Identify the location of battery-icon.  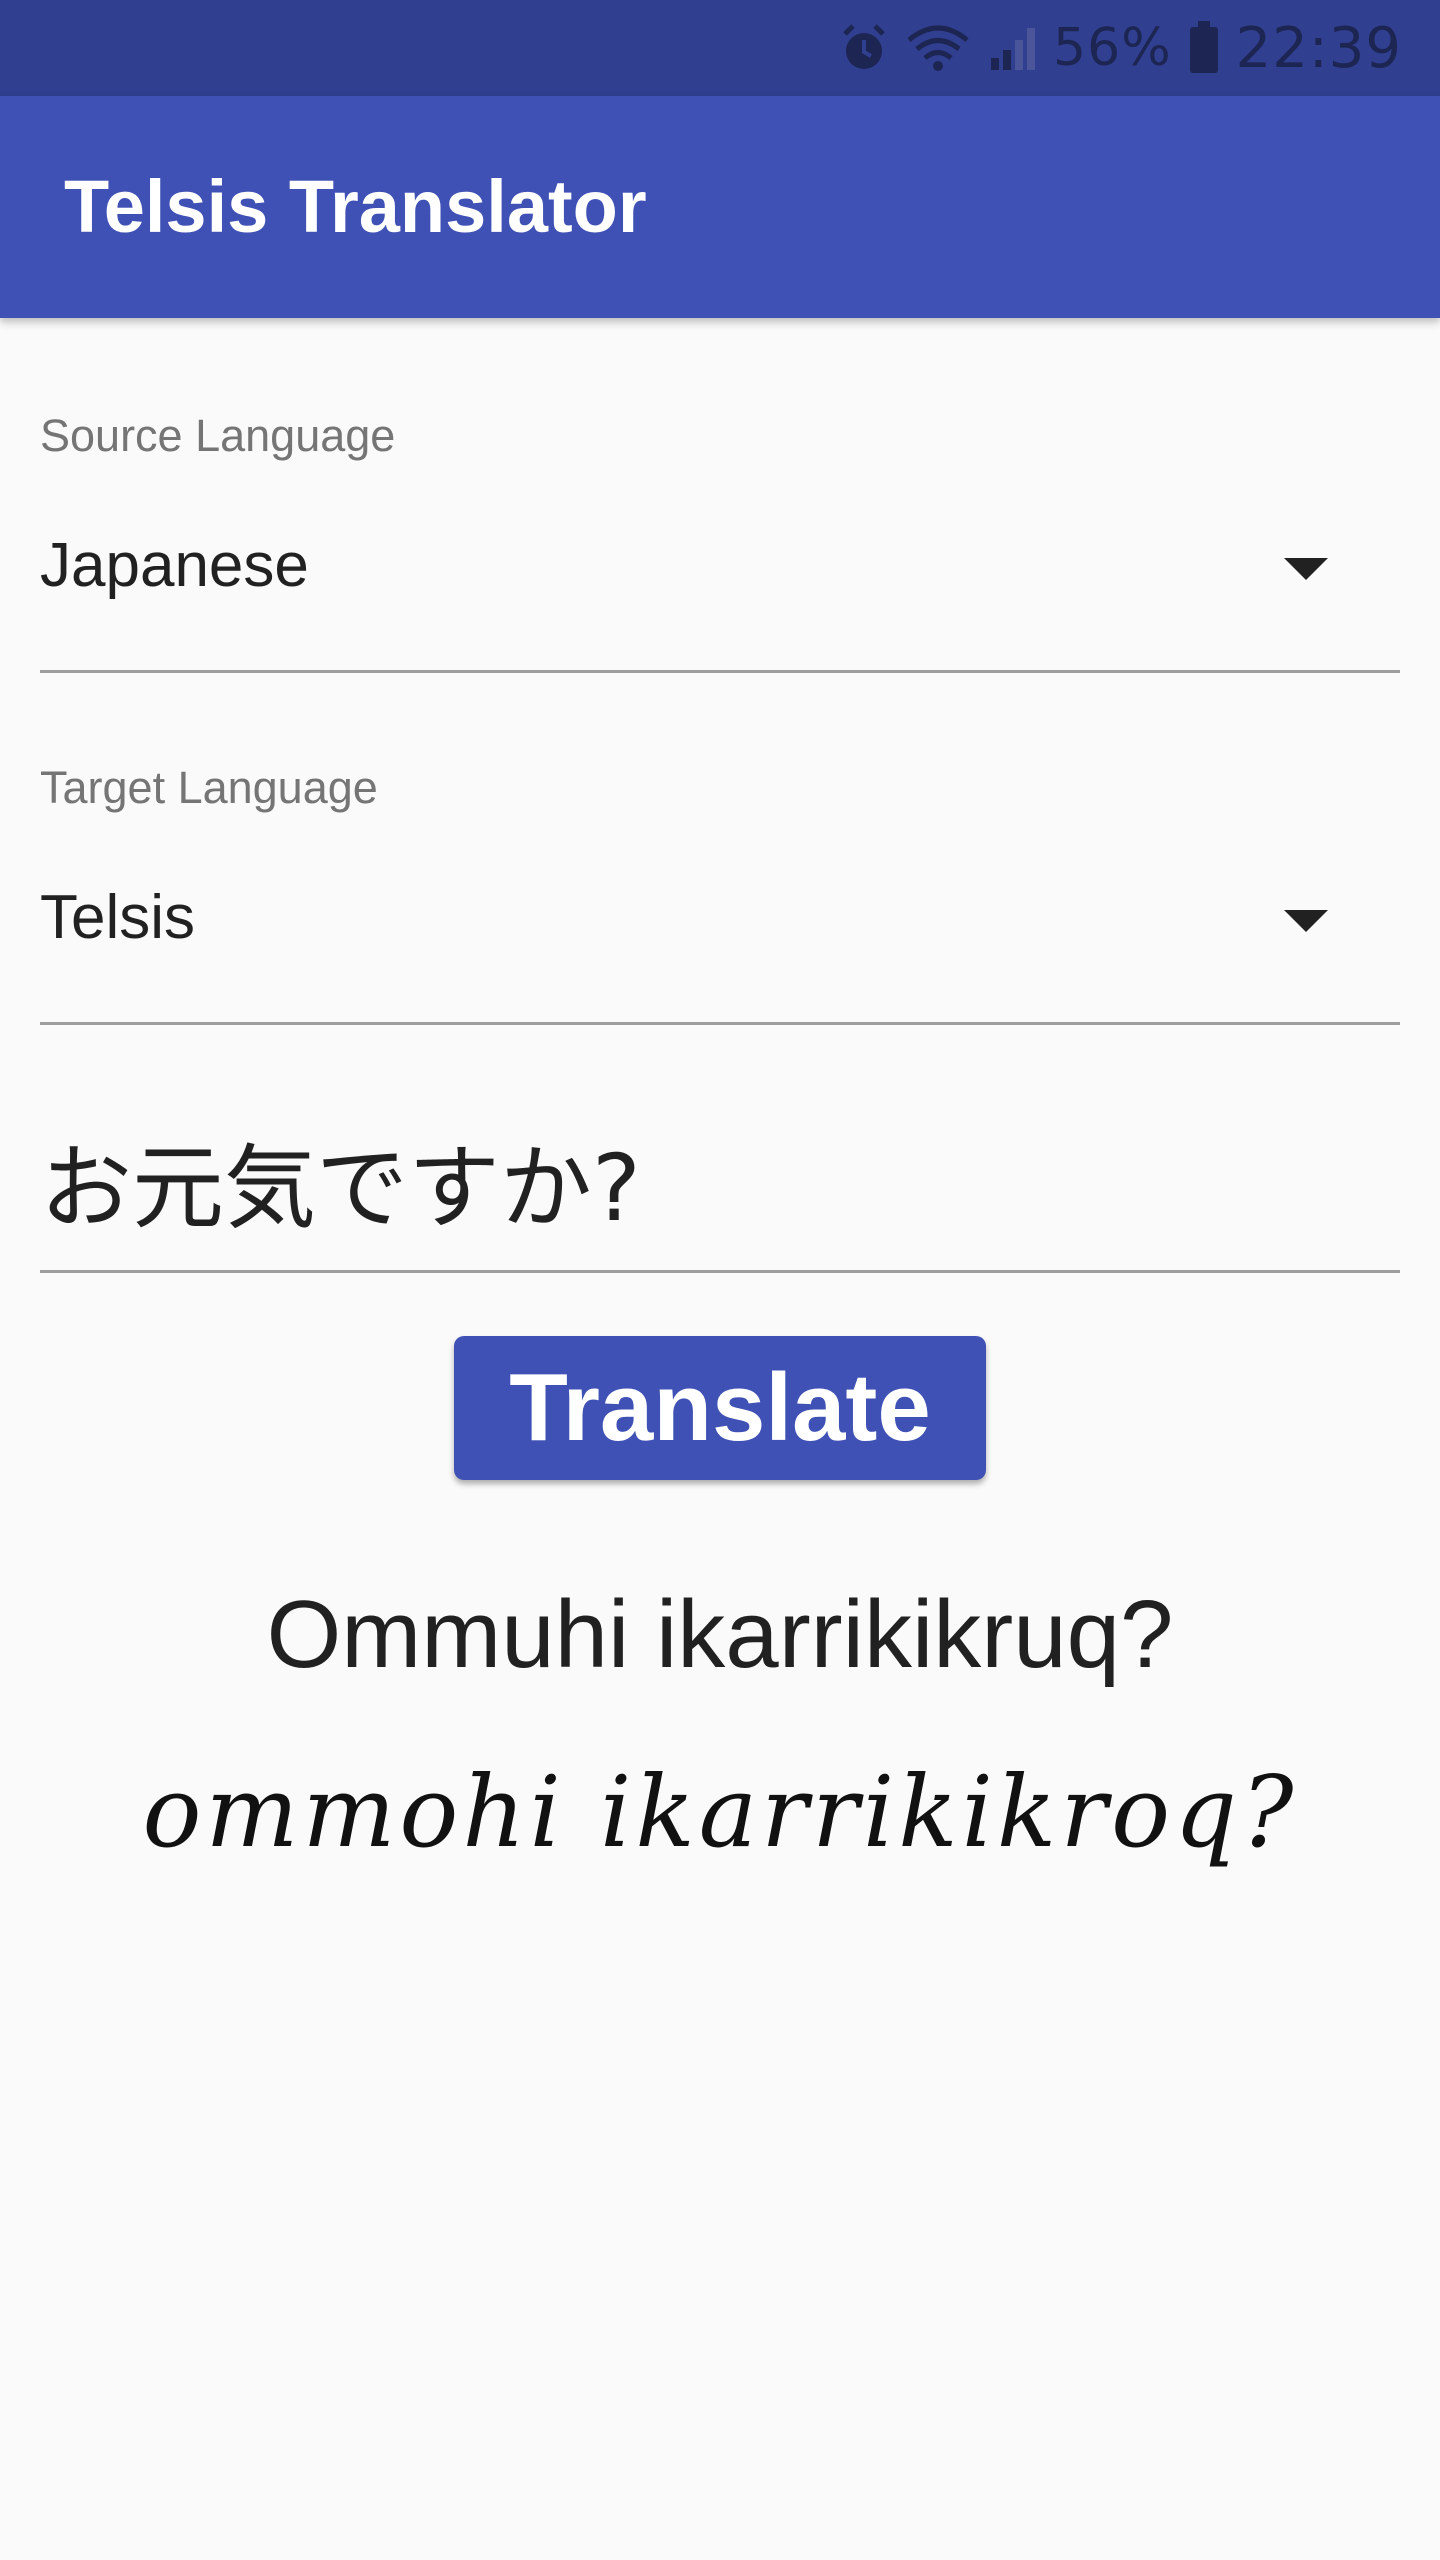
(1203, 47).